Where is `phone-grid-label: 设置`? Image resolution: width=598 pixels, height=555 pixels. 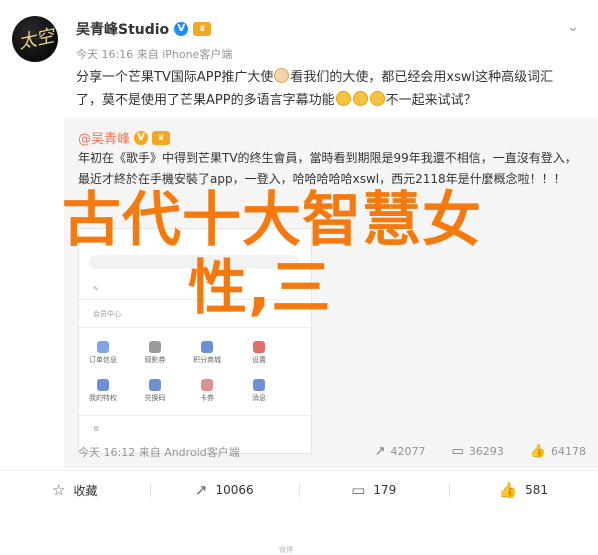 phone-grid-label: 设置 is located at coordinates (259, 360).